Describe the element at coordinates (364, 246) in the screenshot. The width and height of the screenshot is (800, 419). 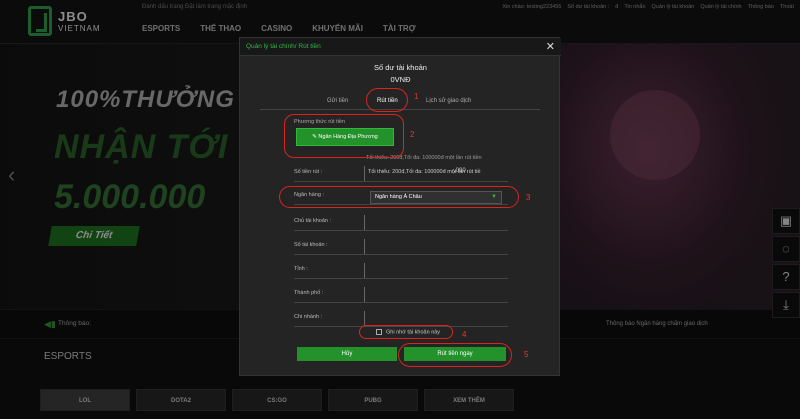
I see `account-number-input` at that location.